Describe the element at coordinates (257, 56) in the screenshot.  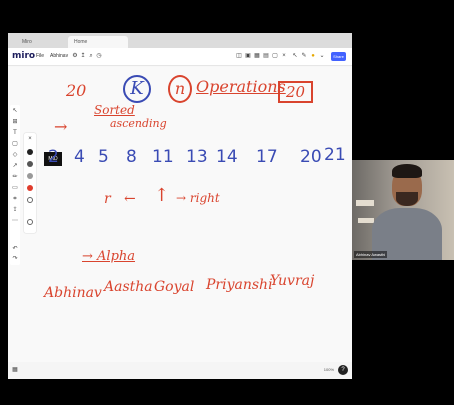
I see `grid-icon: ▦` at that location.